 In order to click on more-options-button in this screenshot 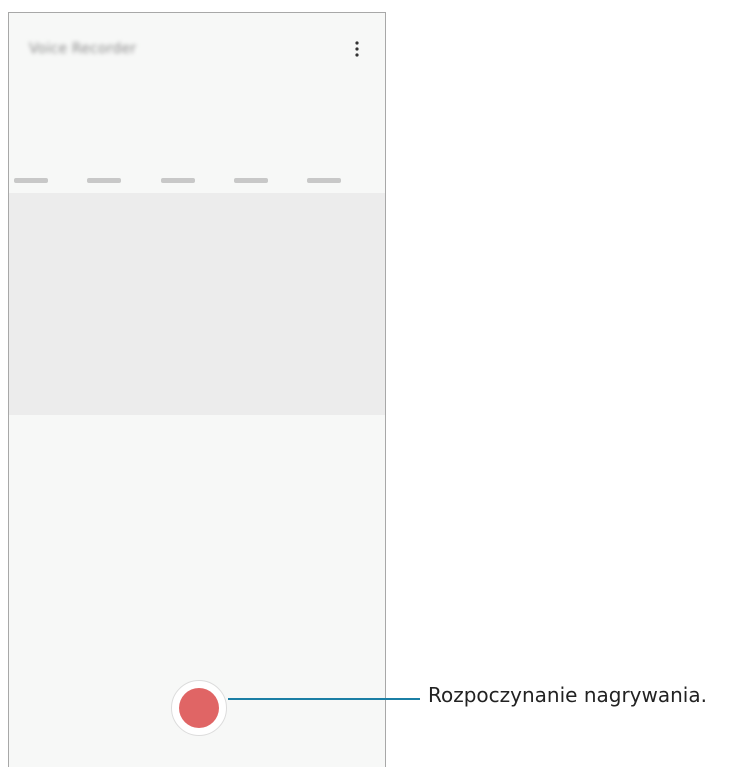, I will do `click(357, 49)`.